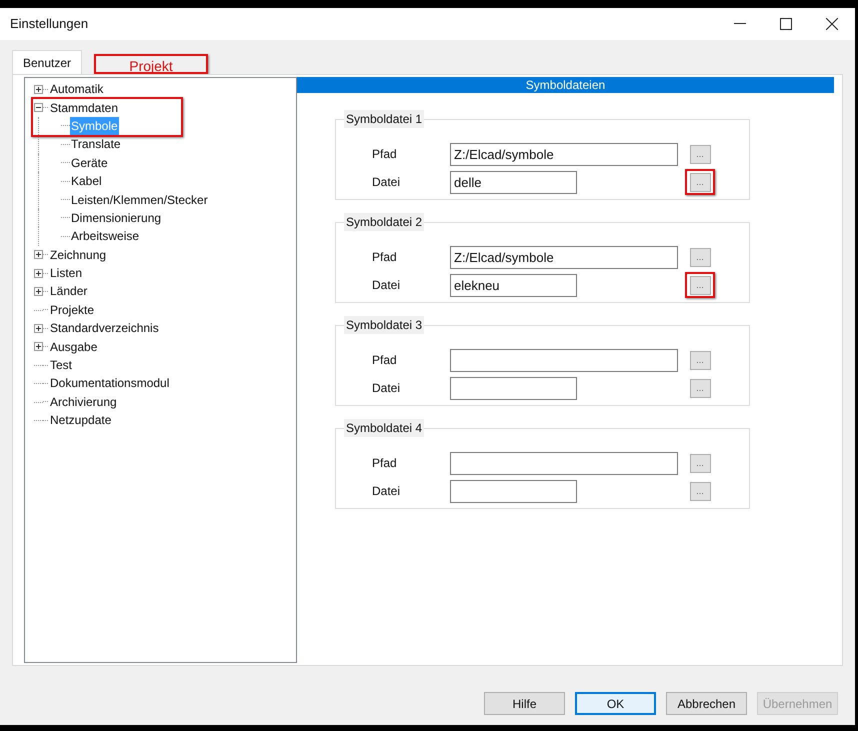  I want to click on tree-item: Leisten/Klemmen/Stecker, so click(139, 199).